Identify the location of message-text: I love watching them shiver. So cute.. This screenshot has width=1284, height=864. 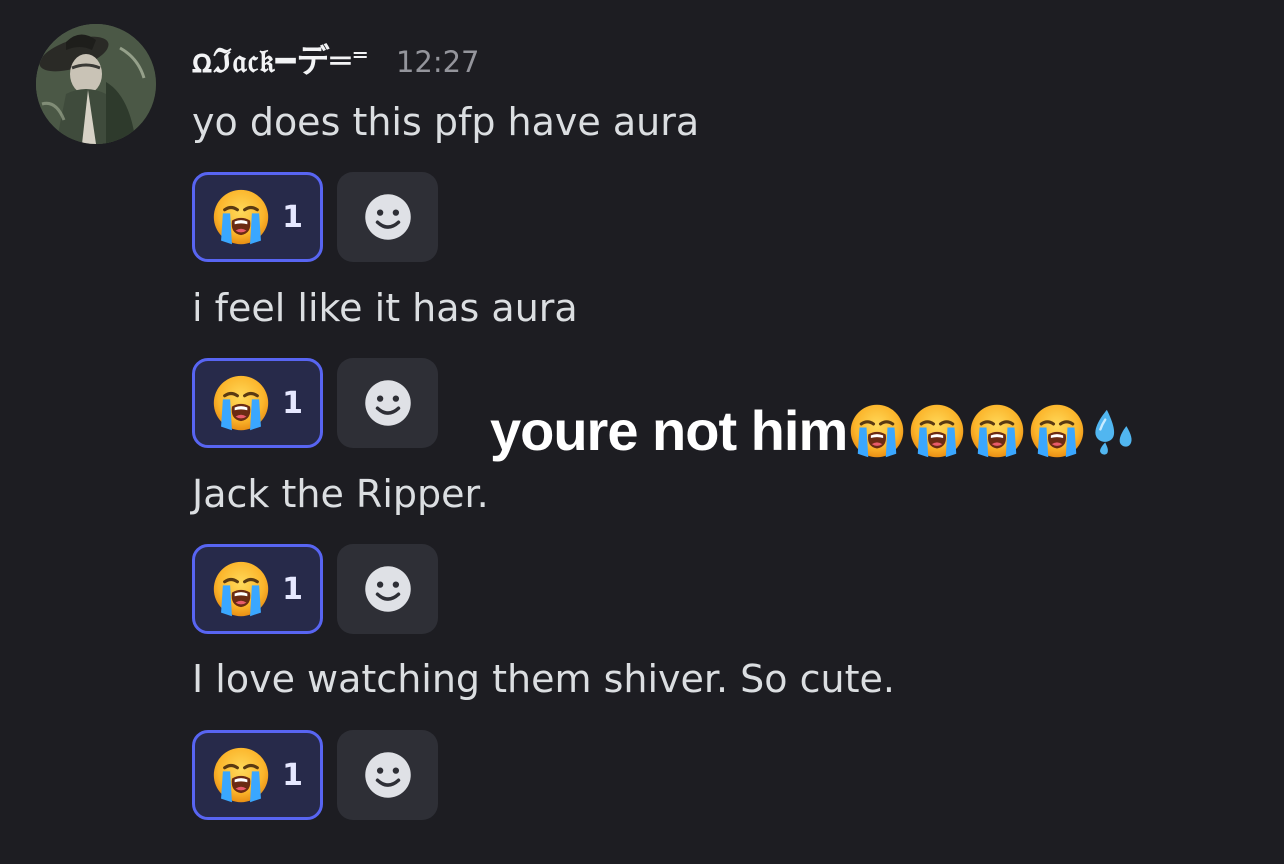
(543, 679).